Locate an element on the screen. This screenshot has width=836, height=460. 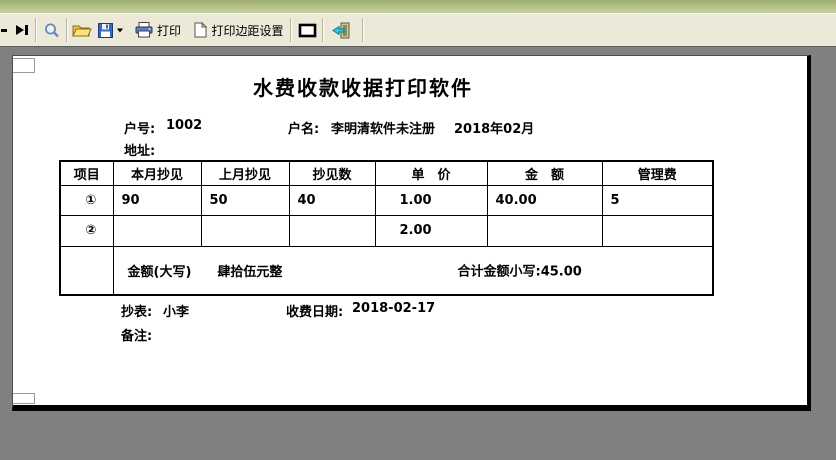
magnifier-icon is located at coordinates (51, 30).